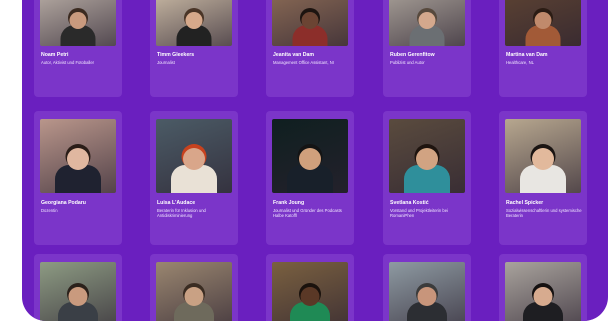 Image resolution: width=610 pixels, height=321 pixels. Describe the element at coordinates (409, 203) in the screenshot. I see `speaker-name: Svetlana Kostić` at that location.